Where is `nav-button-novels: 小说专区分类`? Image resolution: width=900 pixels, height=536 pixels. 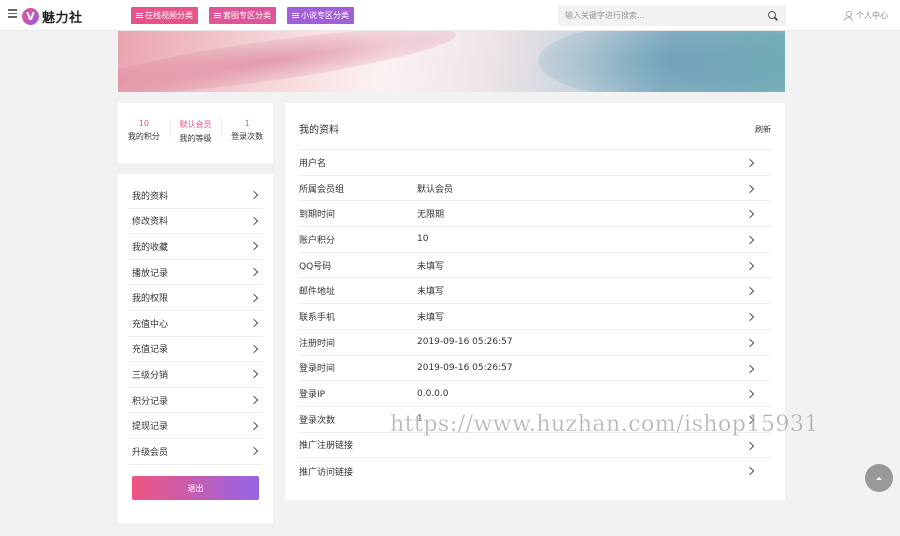 nav-button-novels: 小说专区分类 is located at coordinates (320, 15).